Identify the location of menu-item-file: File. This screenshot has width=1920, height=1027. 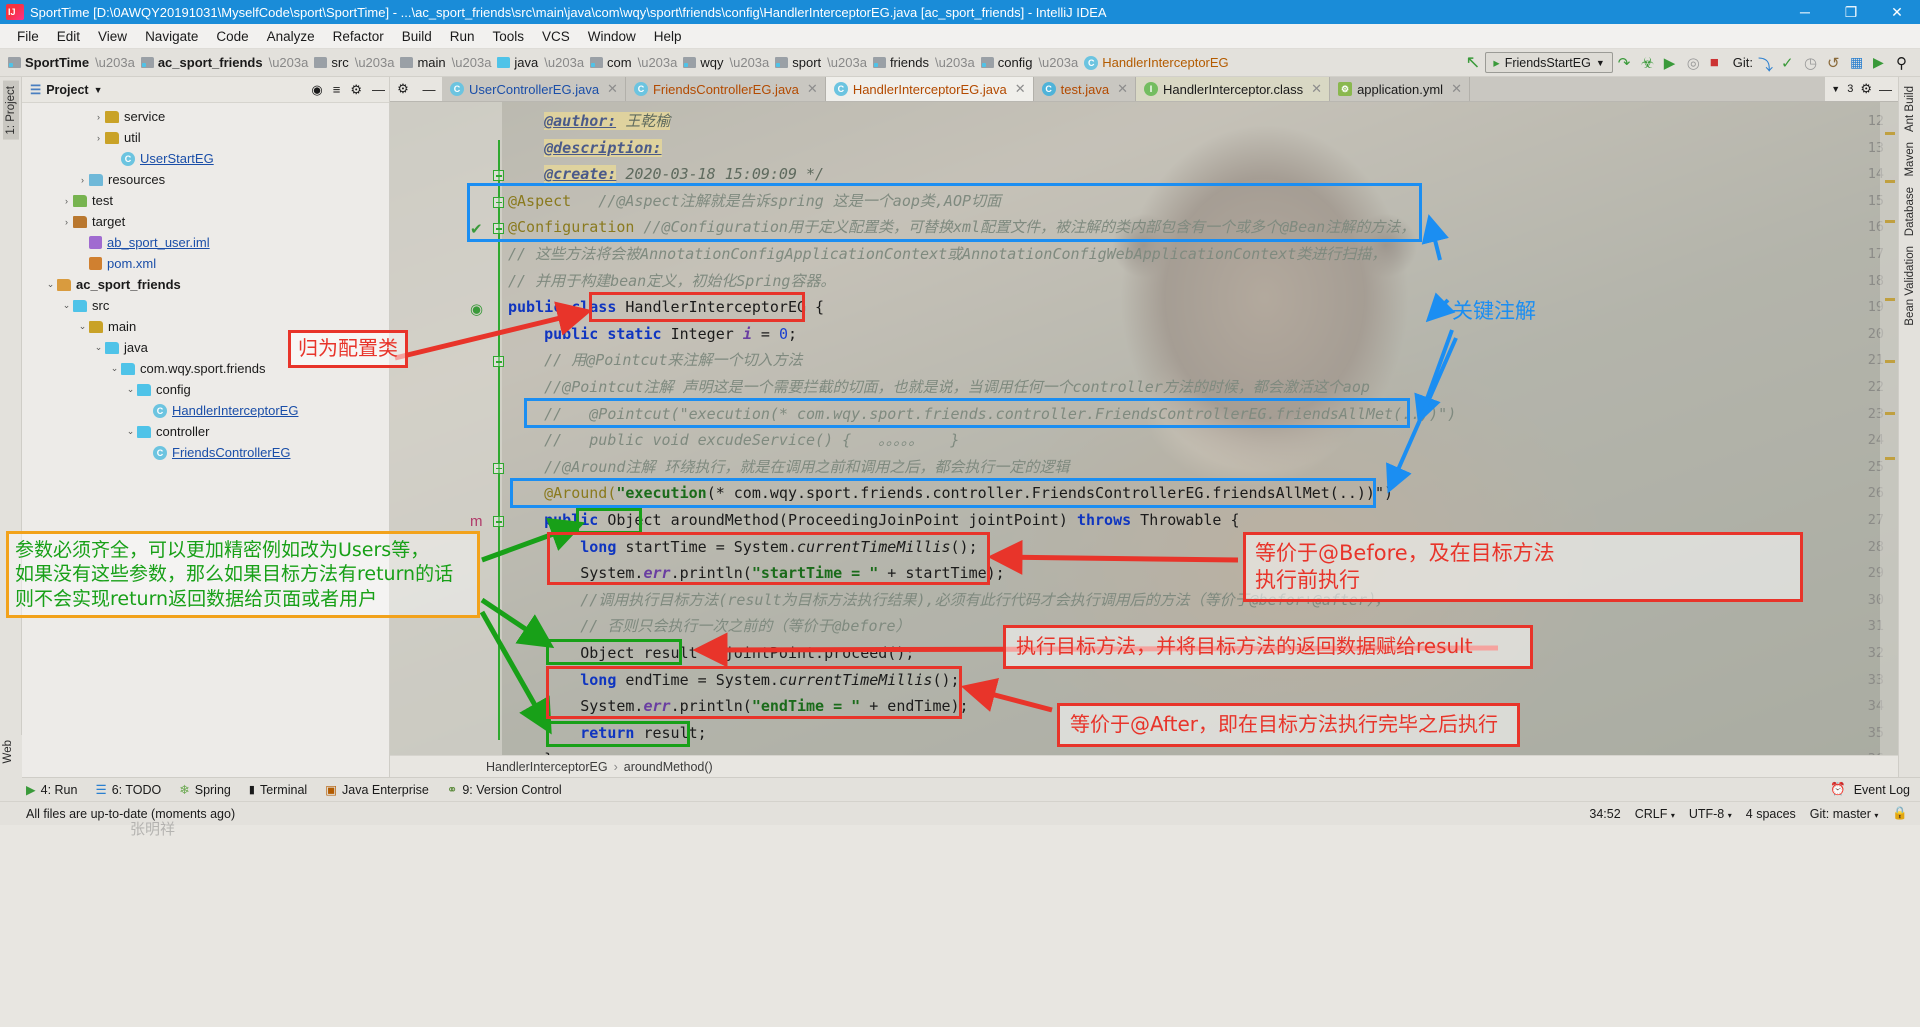
(28, 36).